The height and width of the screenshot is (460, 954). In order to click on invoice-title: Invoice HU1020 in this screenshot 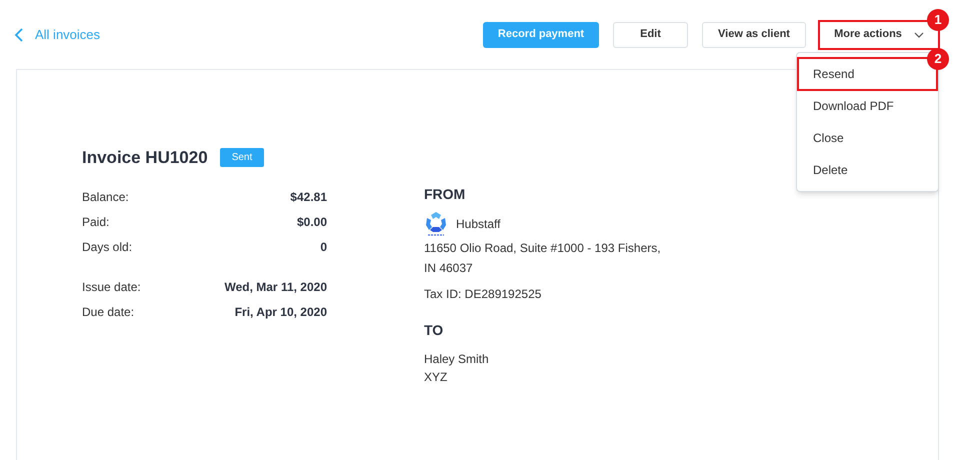, I will do `click(145, 158)`.